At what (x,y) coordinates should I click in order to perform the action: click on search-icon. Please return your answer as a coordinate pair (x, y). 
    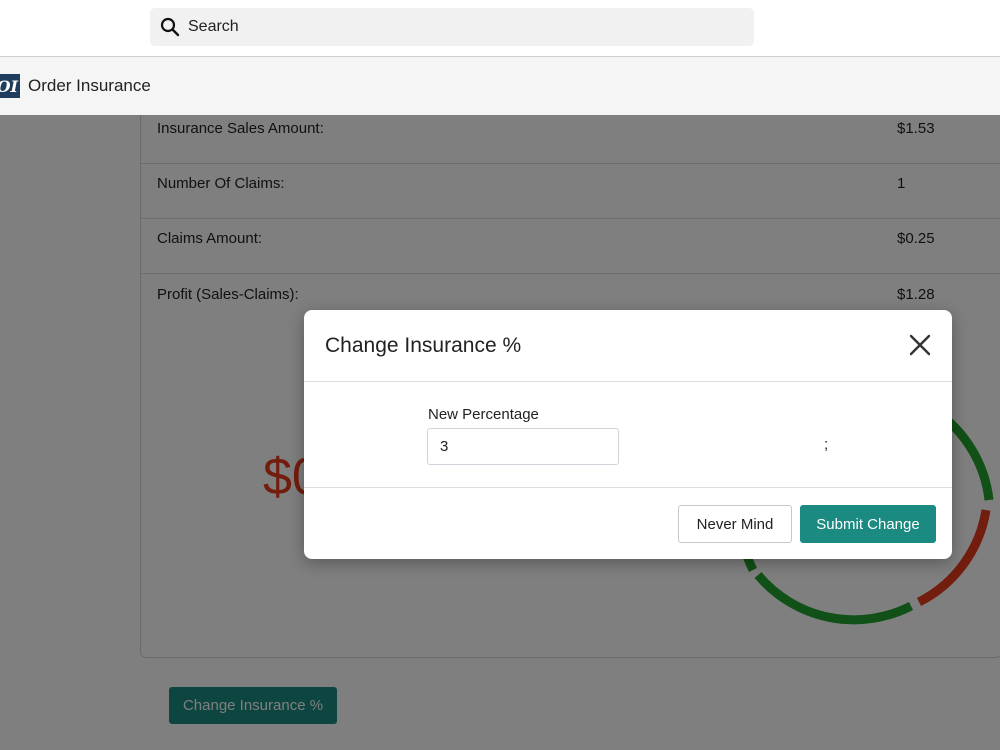
    Looking at the image, I should click on (170, 27).